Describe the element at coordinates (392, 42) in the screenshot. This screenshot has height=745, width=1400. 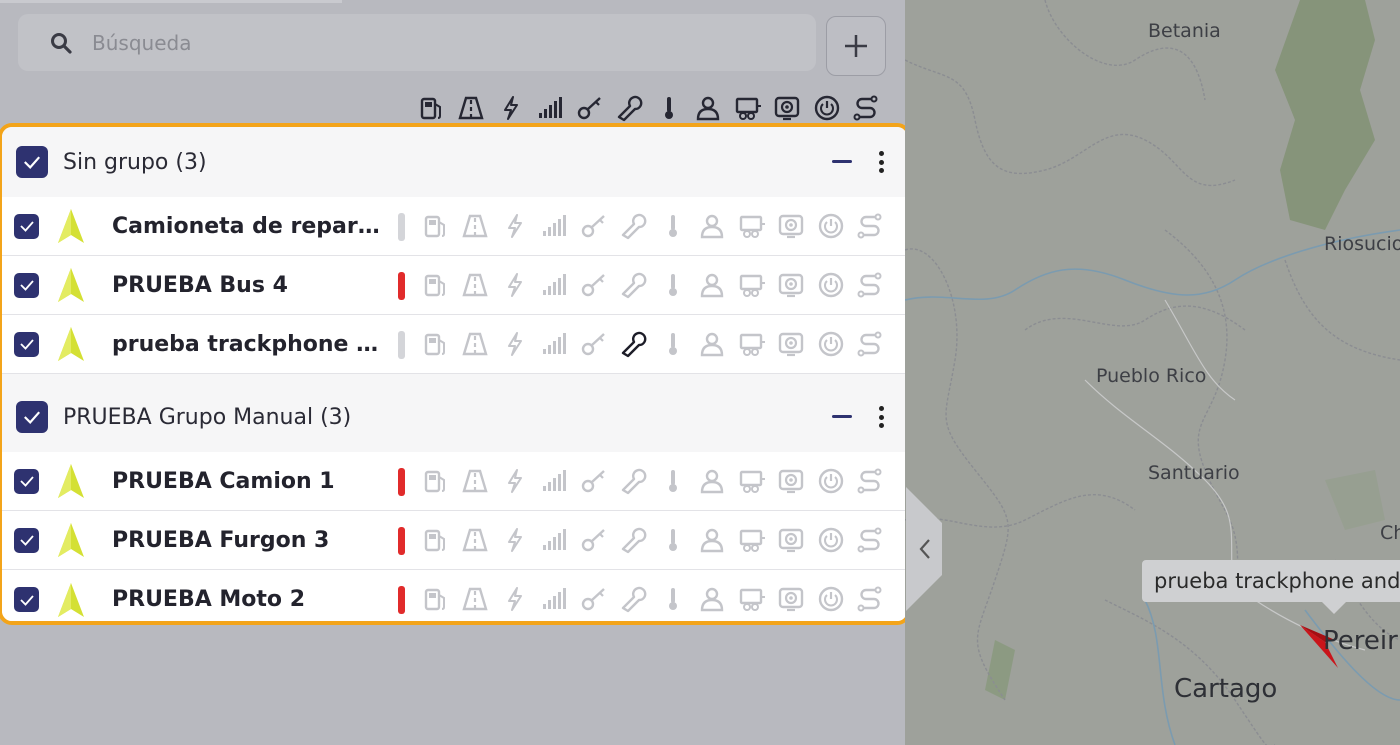
I see `search-input` at that location.